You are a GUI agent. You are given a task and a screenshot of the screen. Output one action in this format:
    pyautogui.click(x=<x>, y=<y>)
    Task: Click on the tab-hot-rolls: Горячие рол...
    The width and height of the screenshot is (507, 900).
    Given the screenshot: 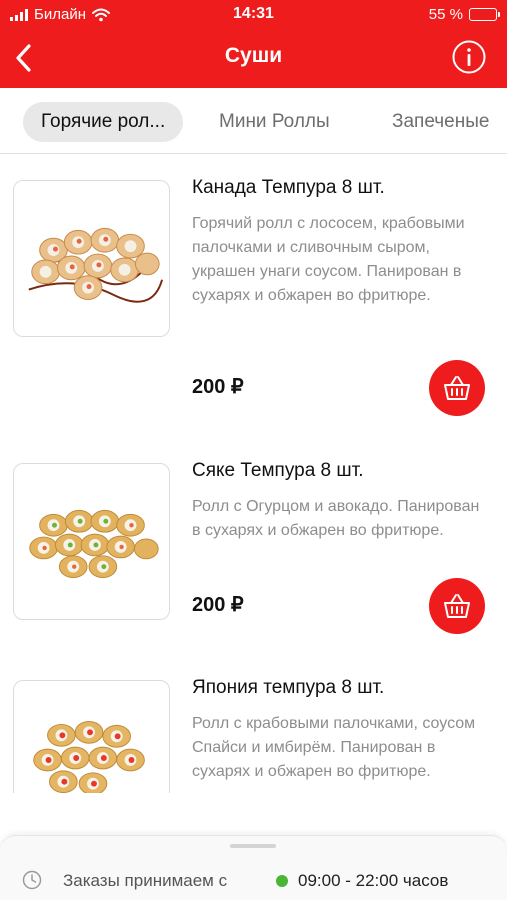 What is the action you would take?
    pyautogui.click(x=103, y=122)
    